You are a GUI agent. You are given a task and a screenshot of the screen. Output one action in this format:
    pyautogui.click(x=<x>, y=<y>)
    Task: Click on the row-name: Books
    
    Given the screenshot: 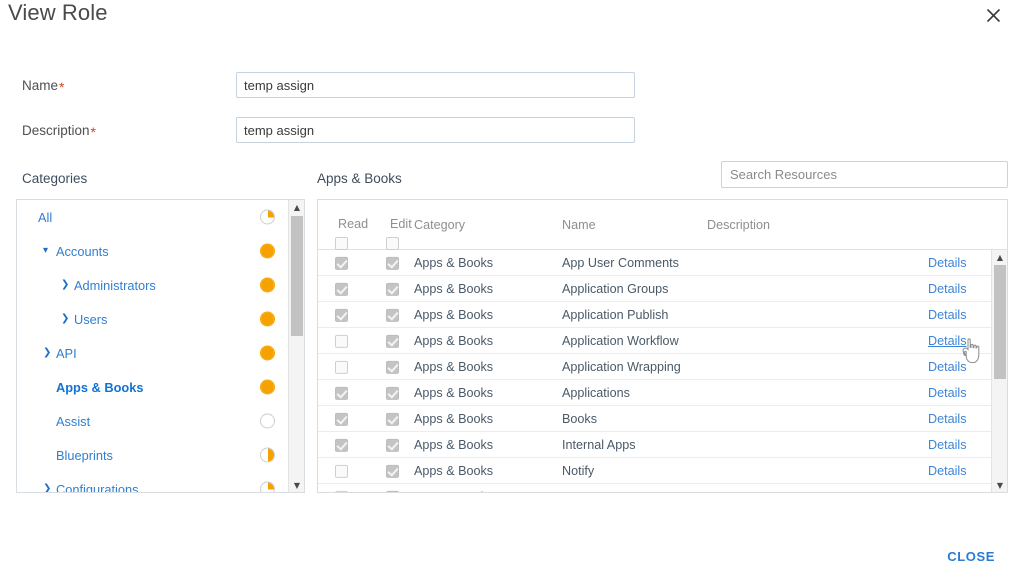 What is the action you would take?
    pyautogui.click(x=580, y=418)
    